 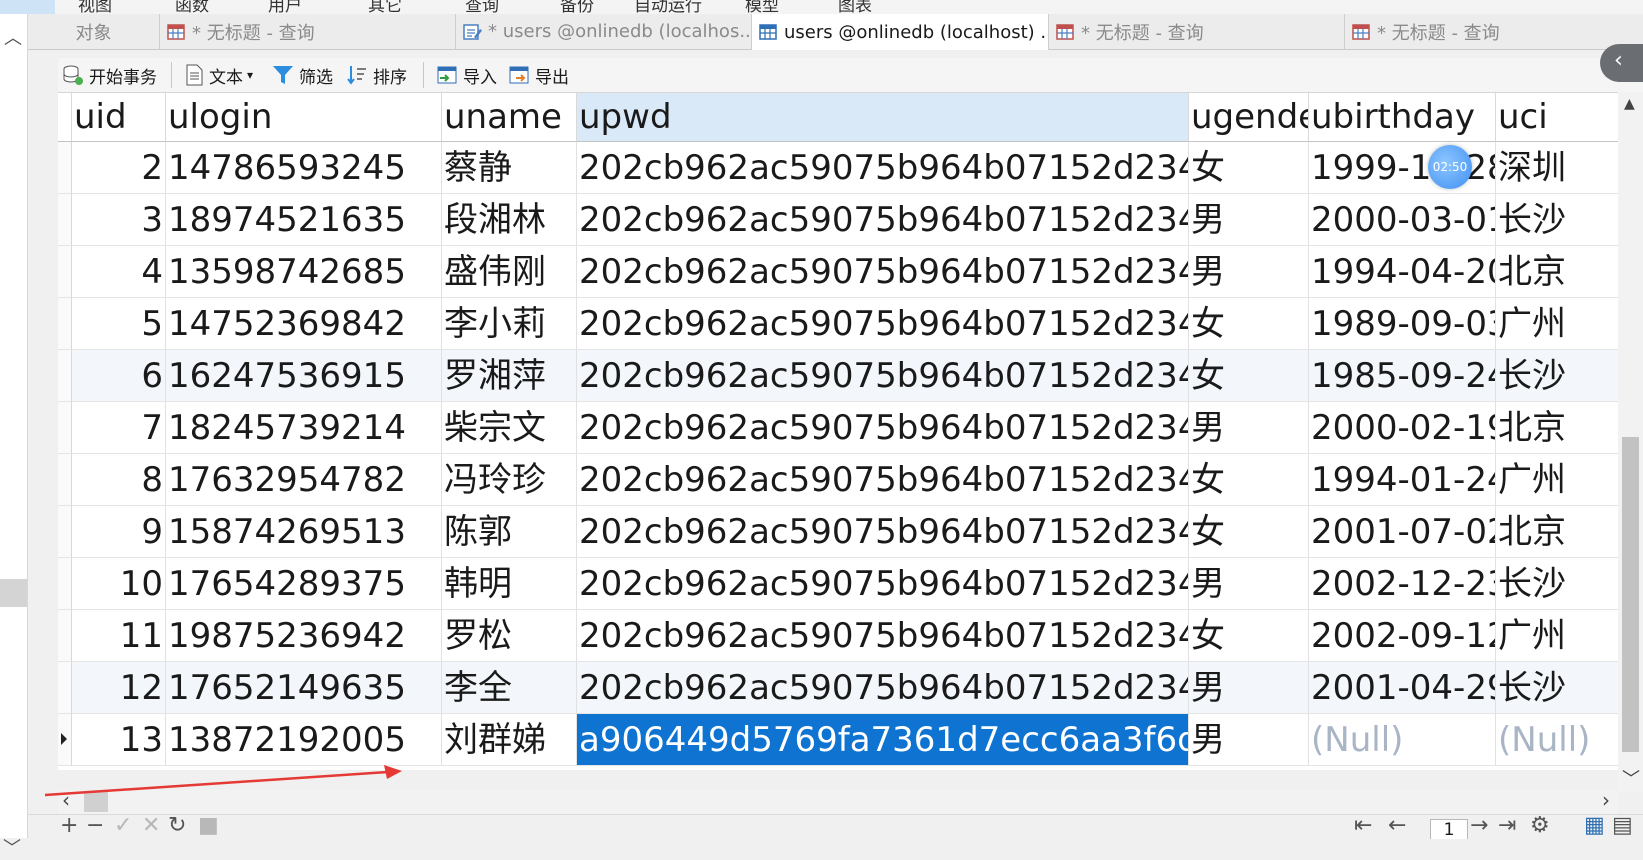 What do you see at coordinates (509, 272) in the screenshot?
I see `cell-uname: 盛伟刚` at bounding box center [509, 272].